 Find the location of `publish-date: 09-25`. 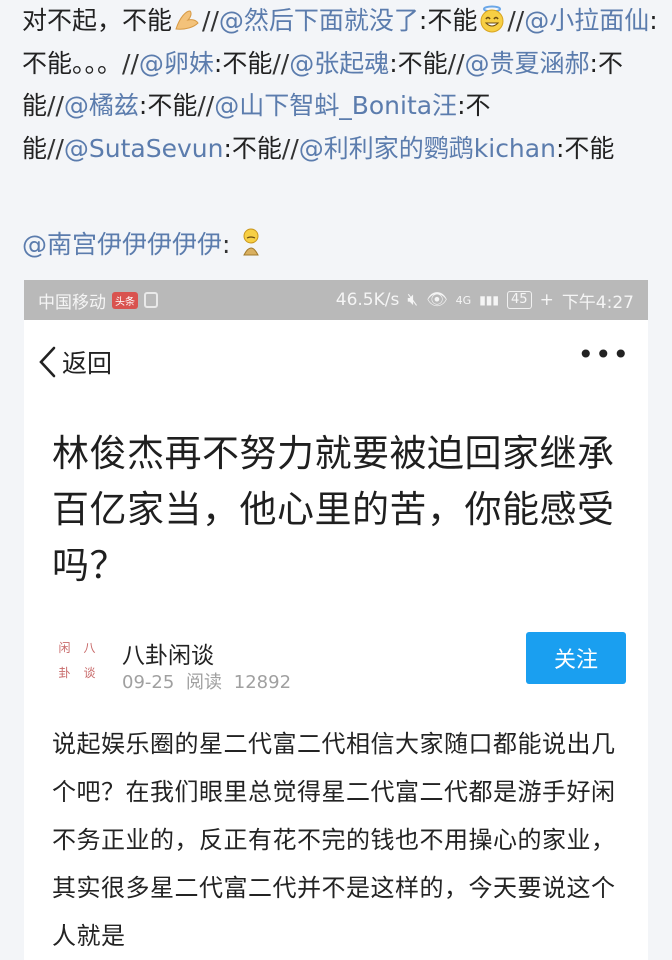

publish-date: 09-25 is located at coordinates (148, 682).